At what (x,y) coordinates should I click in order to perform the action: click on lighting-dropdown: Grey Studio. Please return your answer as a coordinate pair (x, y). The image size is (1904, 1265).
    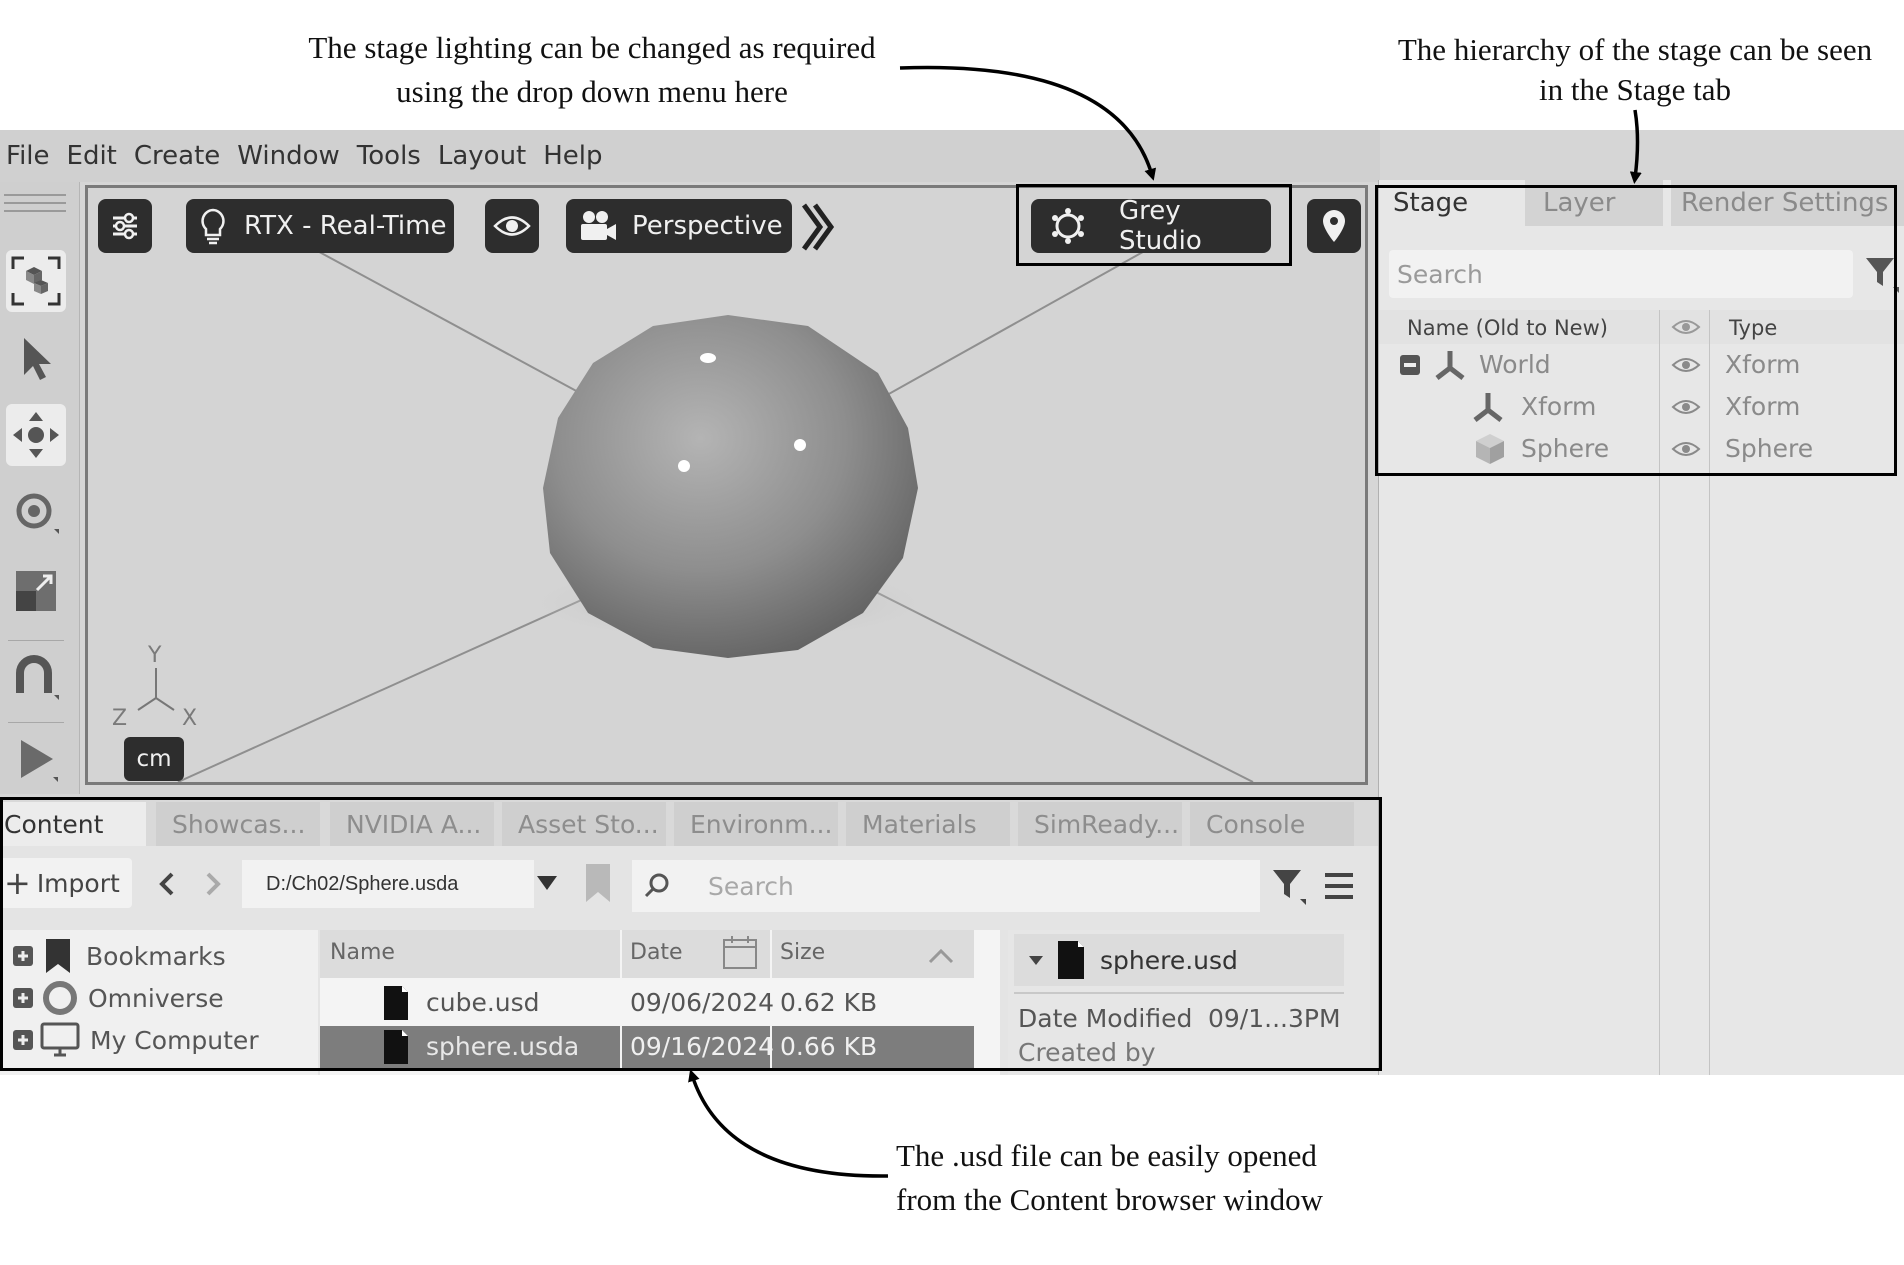
    Looking at the image, I should click on (1151, 226).